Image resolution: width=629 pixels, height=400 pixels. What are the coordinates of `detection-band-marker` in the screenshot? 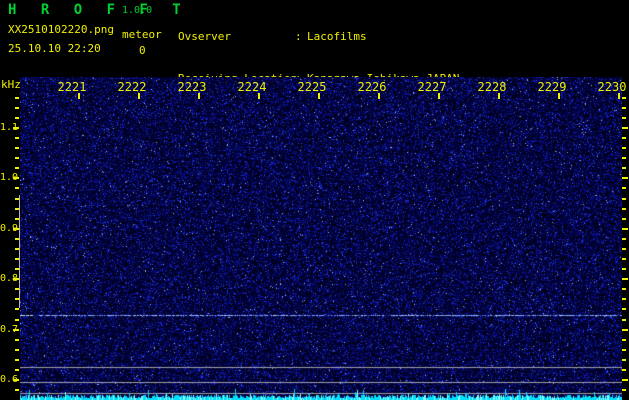 It's located at (19, 251).